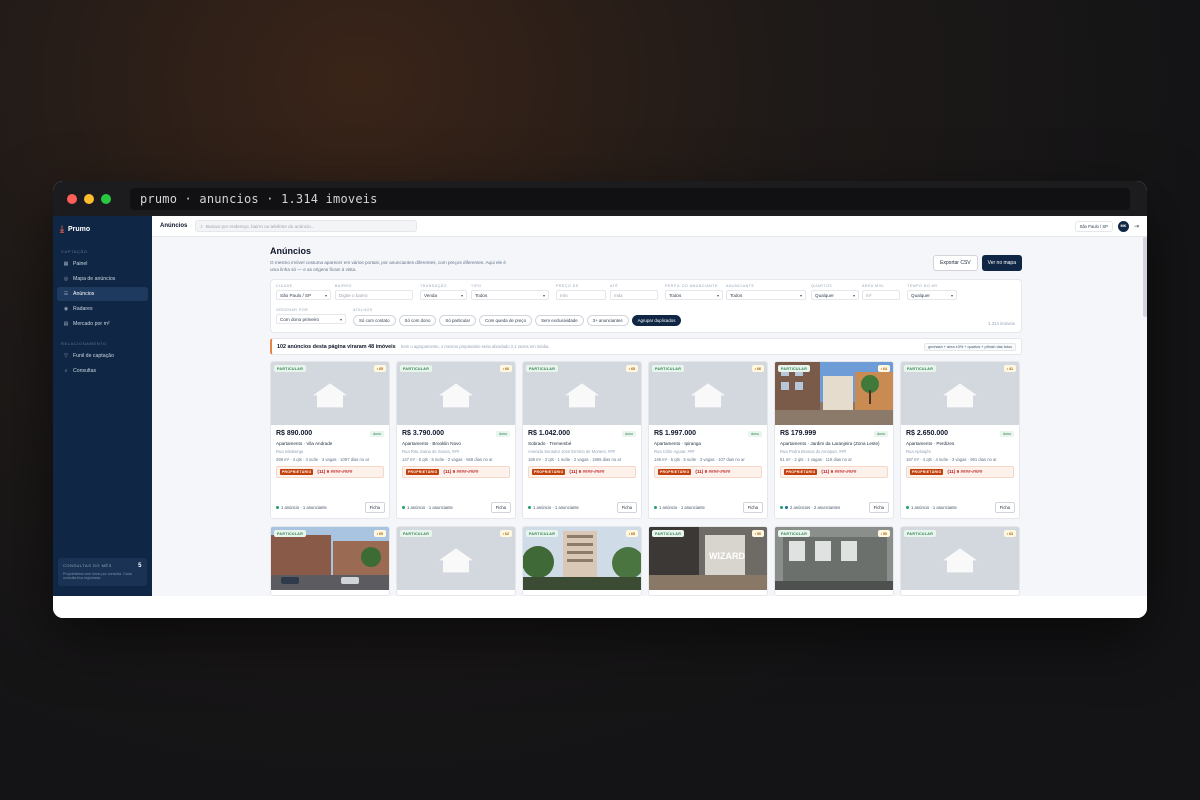  What do you see at coordinates (102, 309) in the screenshot?
I see `sidebar-item: ◉ Radares` at bounding box center [102, 309].